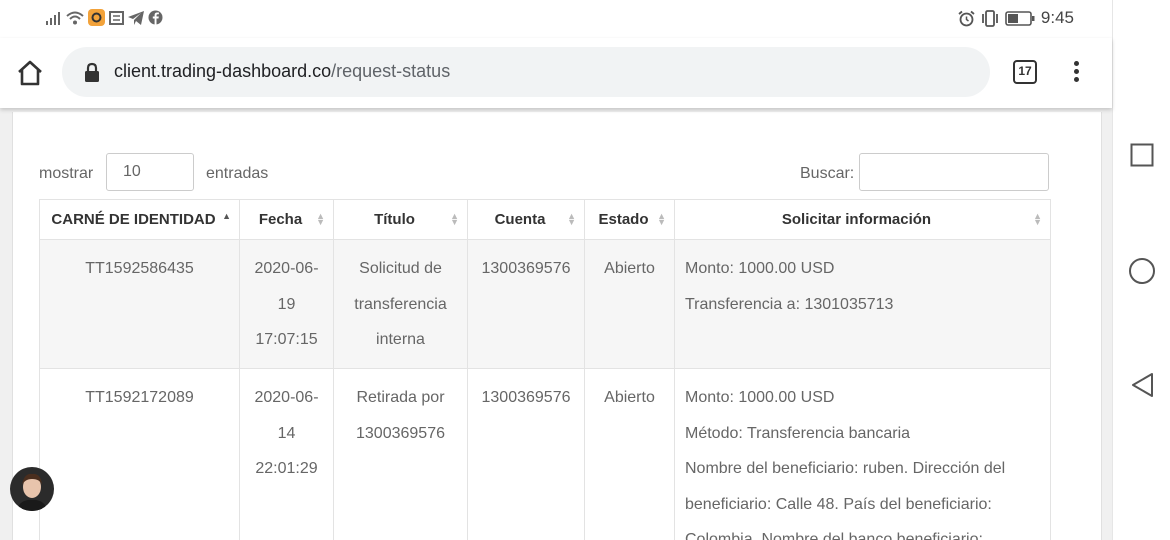 Image resolution: width=1170 pixels, height=540 pixels. Describe the element at coordinates (286, 219) in the screenshot. I see `column-header-date: Fecha ▲ ▼` at that location.